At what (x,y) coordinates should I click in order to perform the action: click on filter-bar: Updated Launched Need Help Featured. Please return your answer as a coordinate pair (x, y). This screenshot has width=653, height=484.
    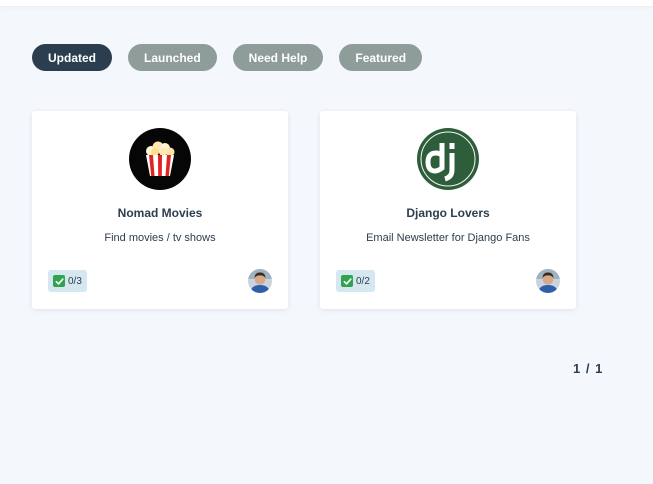
    Looking at the image, I should click on (227, 57).